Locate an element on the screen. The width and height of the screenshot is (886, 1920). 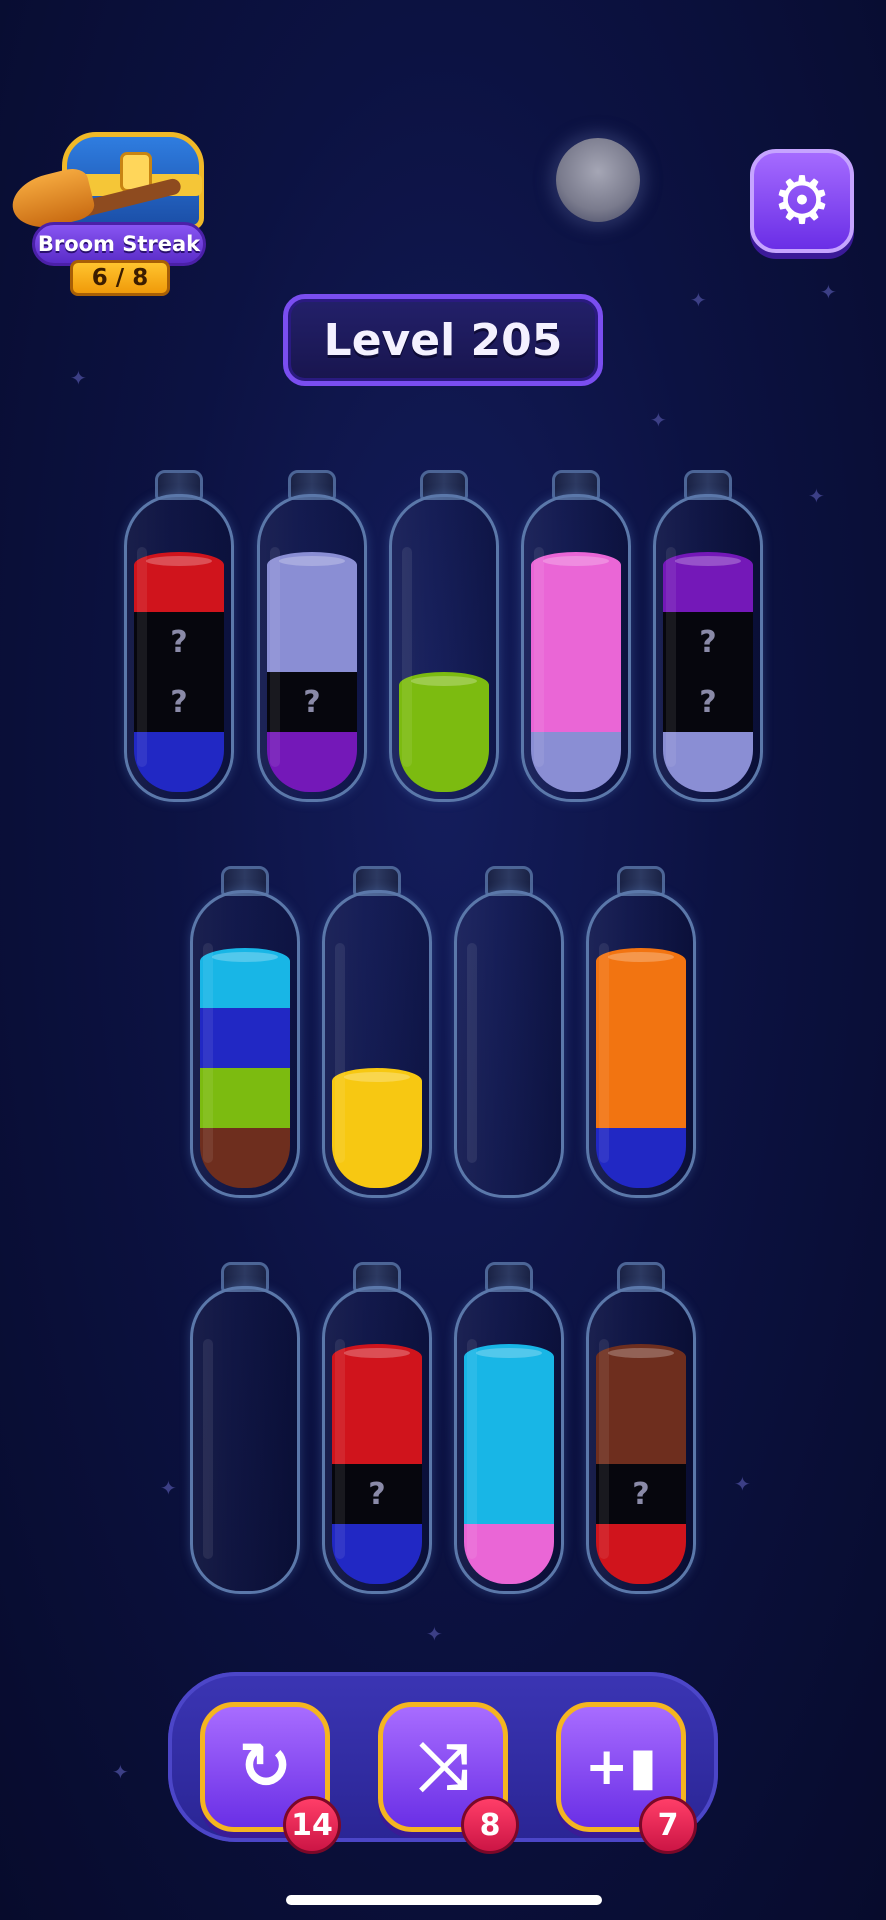
orb-indicator is located at coordinates (598, 180).